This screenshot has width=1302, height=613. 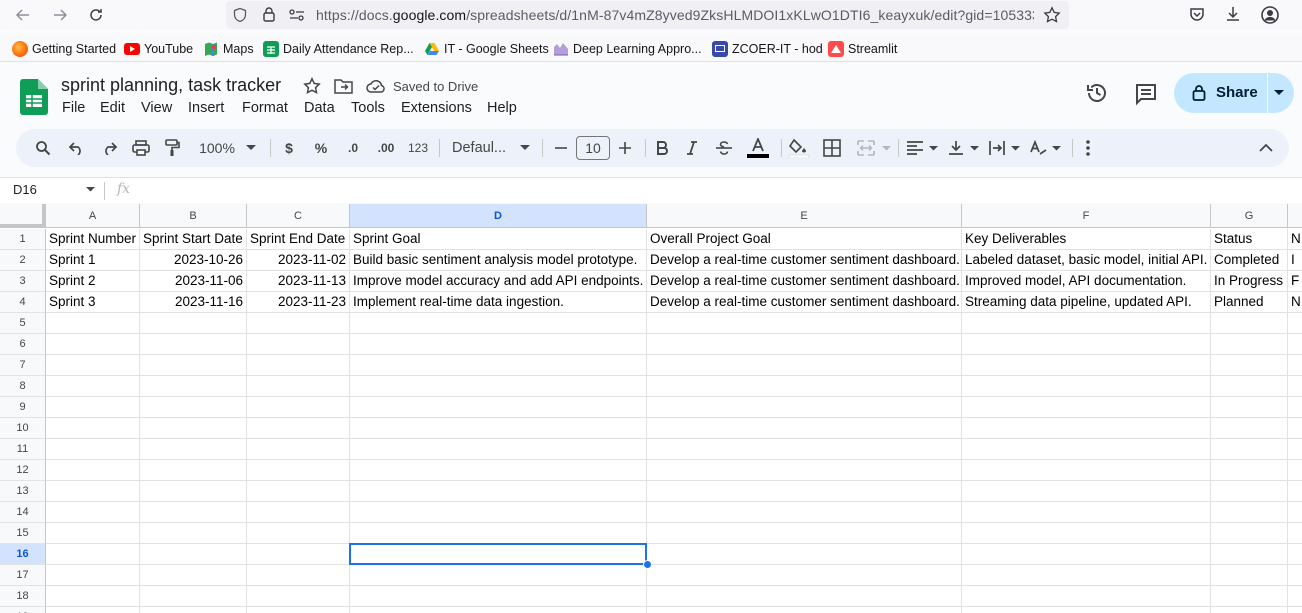 I want to click on column-header: E, so click(x=804, y=216).